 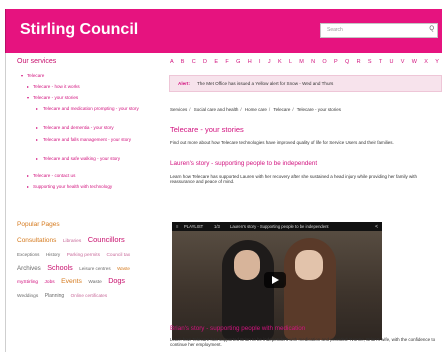 What do you see at coordinates (184, 83) in the screenshot?
I see `alert-label: Alert:` at bounding box center [184, 83].